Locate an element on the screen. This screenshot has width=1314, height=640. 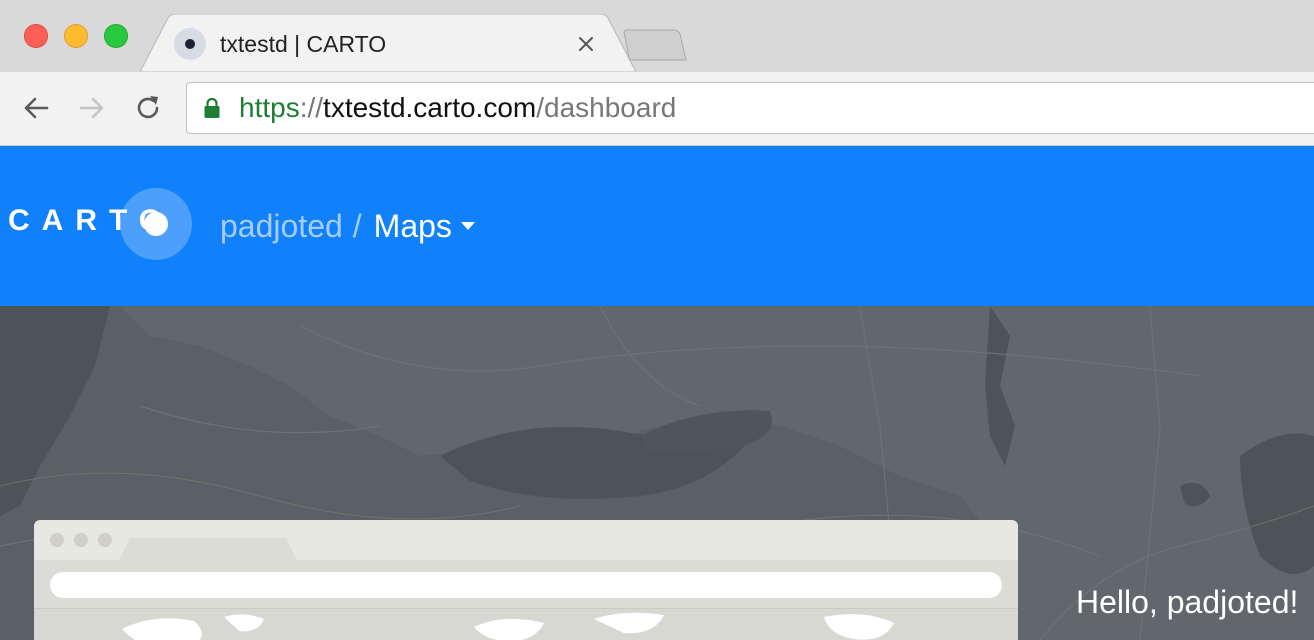
illustration-map is located at coordinates (526, 624).